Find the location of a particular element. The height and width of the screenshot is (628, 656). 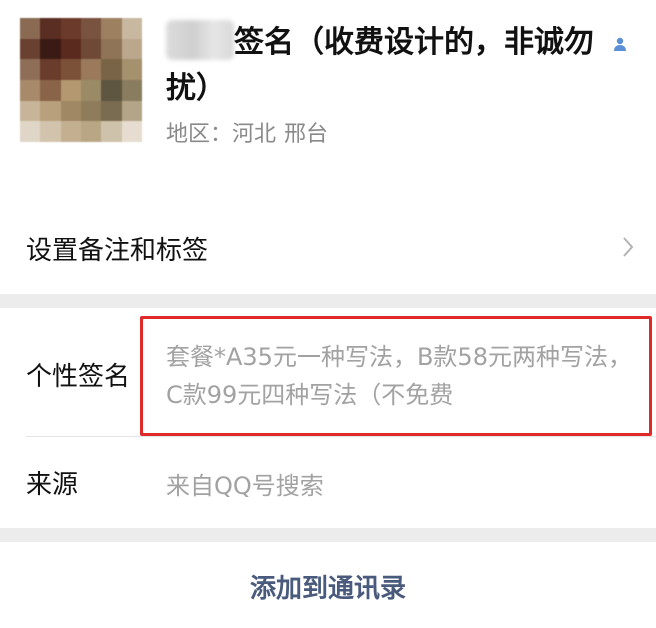

region-label: 地区： is located at coordinates (199, 134).